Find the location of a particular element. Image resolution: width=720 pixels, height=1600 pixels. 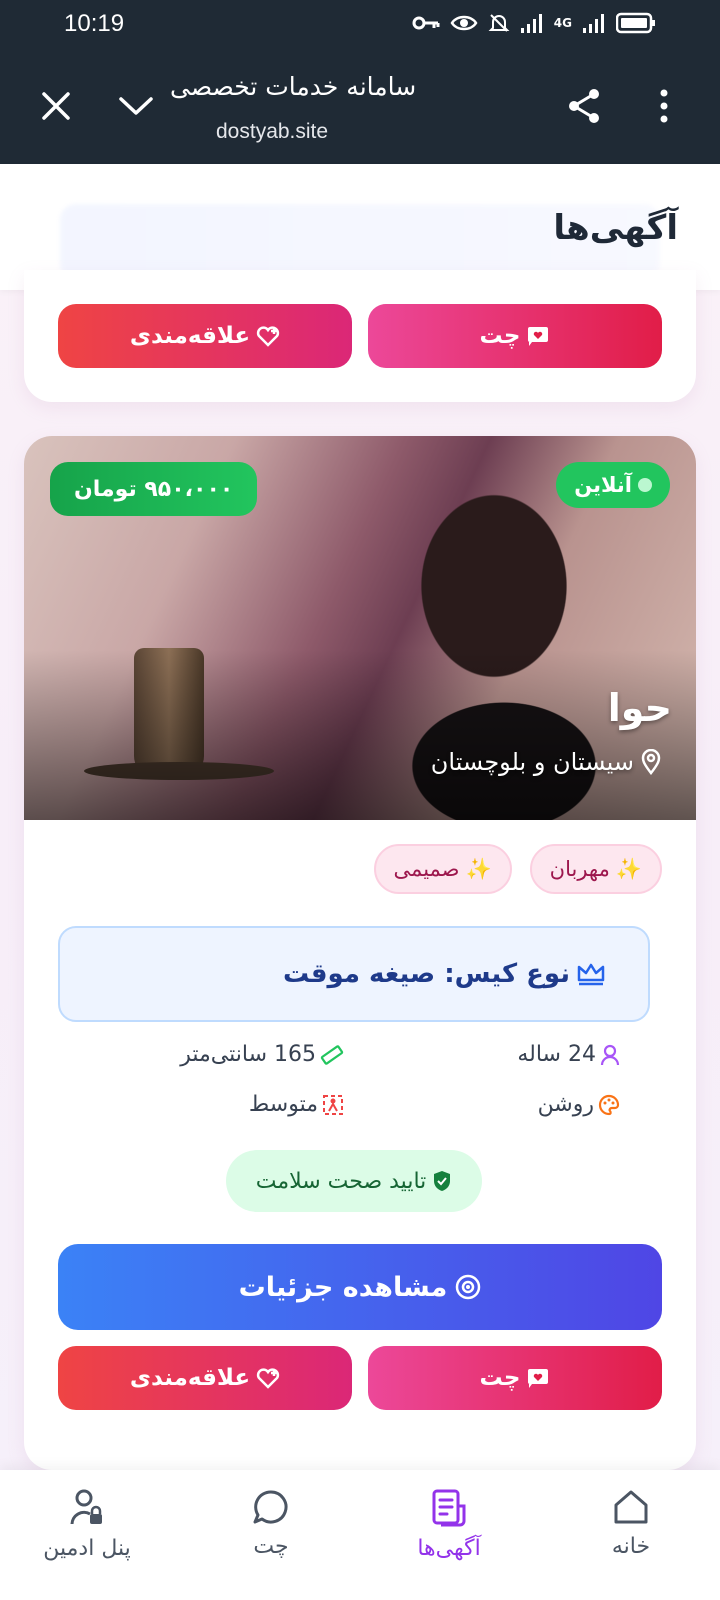

network-label: 4G is located at coordinates (562, 23).